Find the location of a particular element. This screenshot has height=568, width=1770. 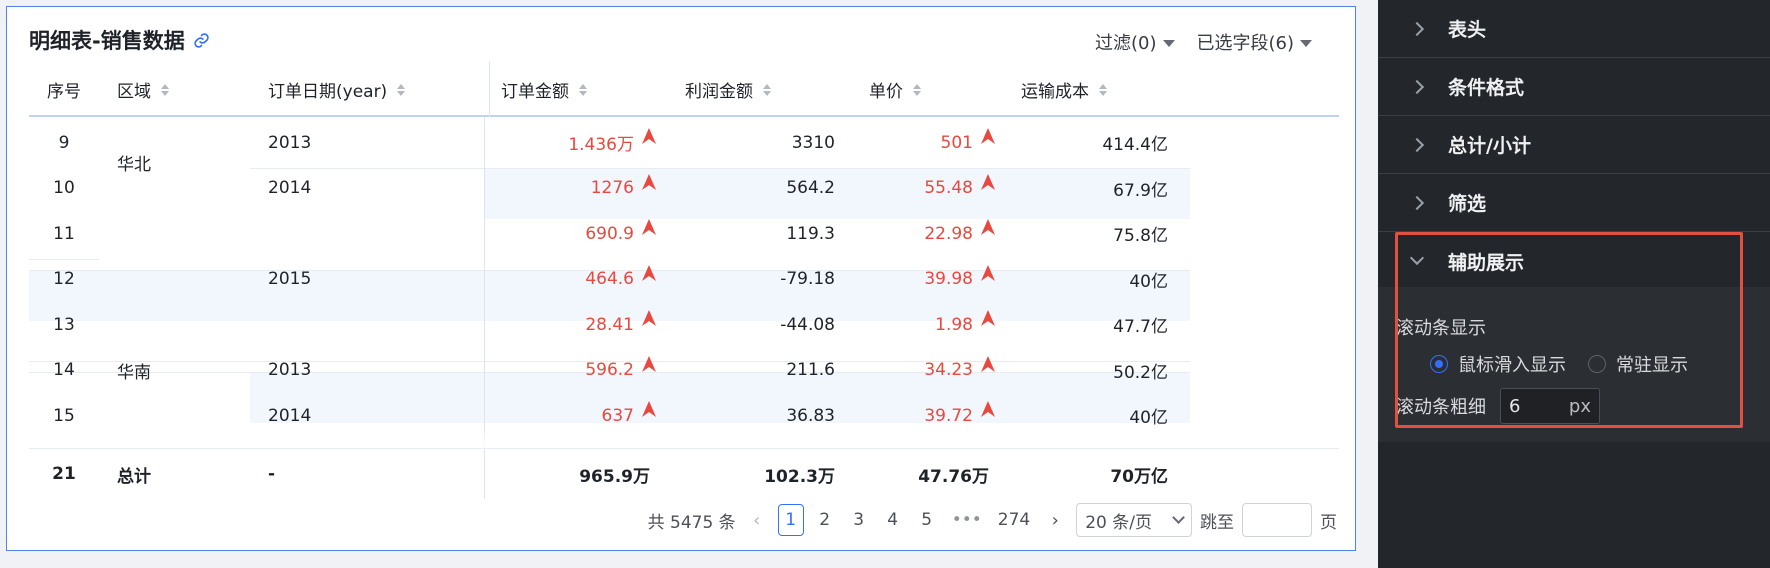

page-size-select: 20 条/页 is located at coordinates (1134, 520).